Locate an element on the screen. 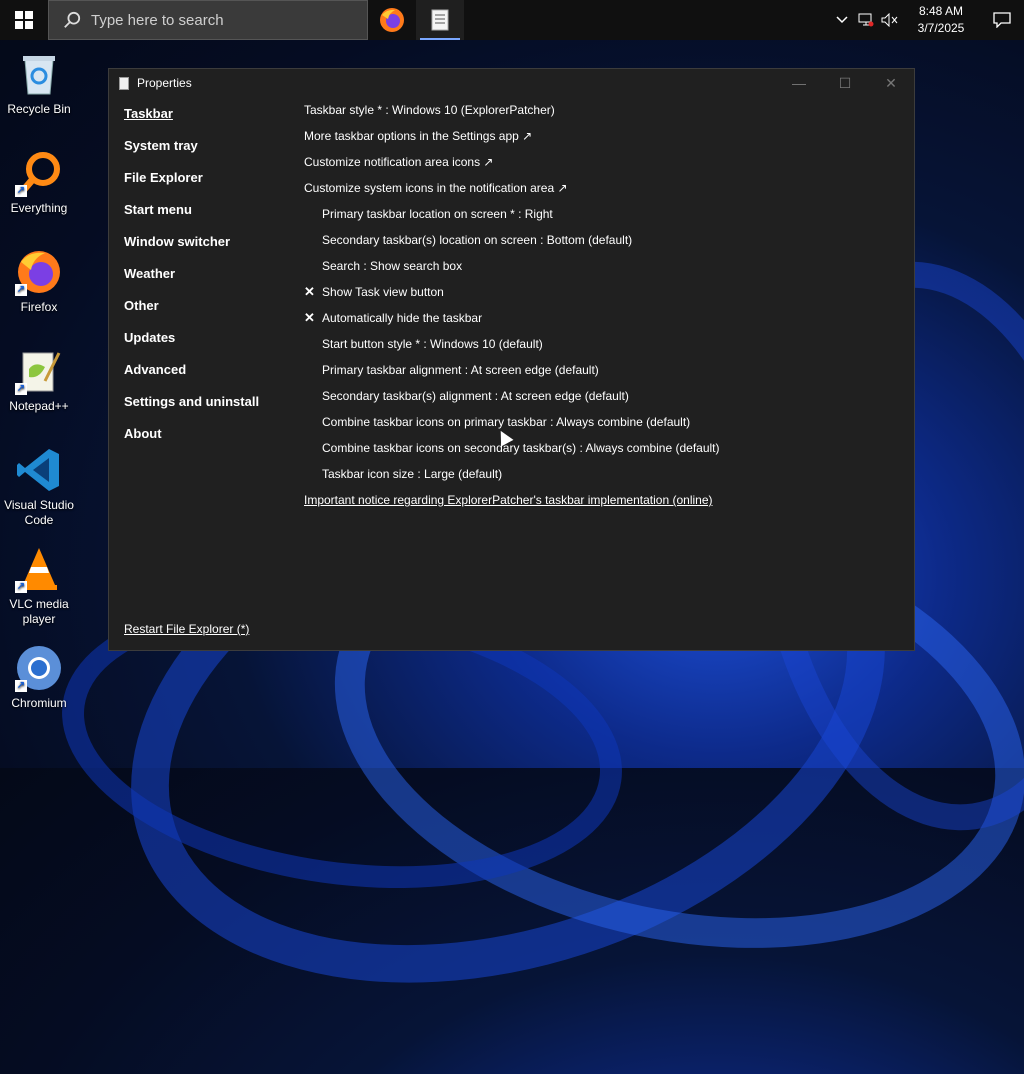 The height and width of the screenshot is (1074, 1024). desktop-icon-everything: ↗ Everything is located at coordinates (39, 179).